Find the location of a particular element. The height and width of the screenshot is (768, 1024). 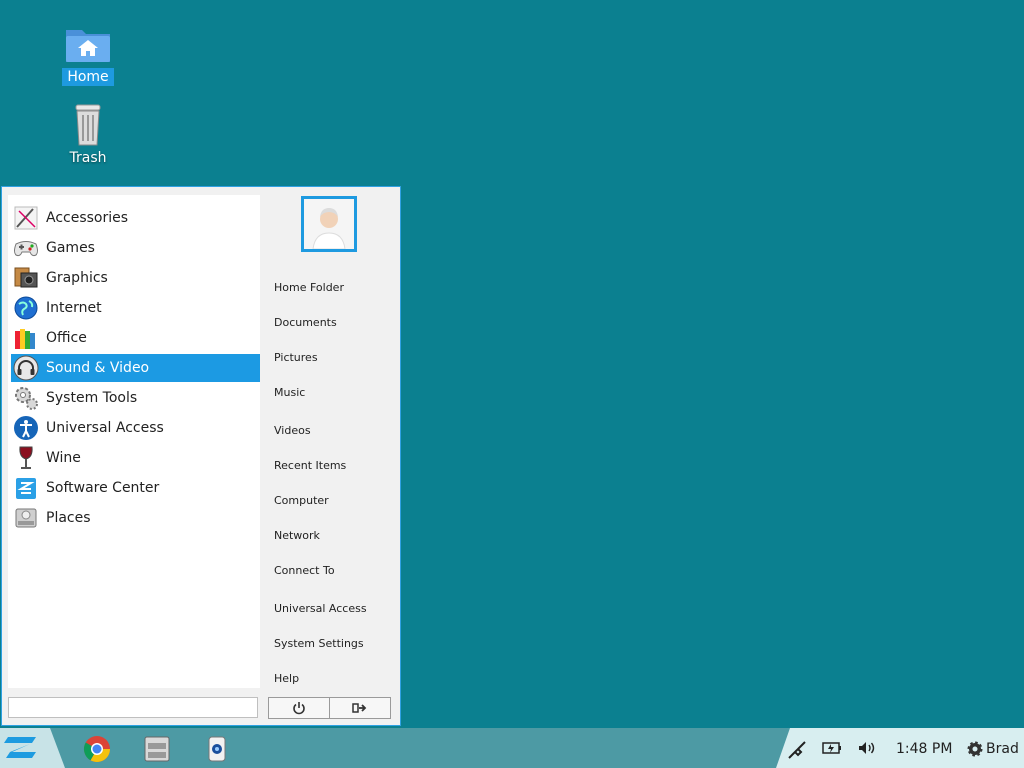

user-menu-gear is located at coordinates (975, 751).